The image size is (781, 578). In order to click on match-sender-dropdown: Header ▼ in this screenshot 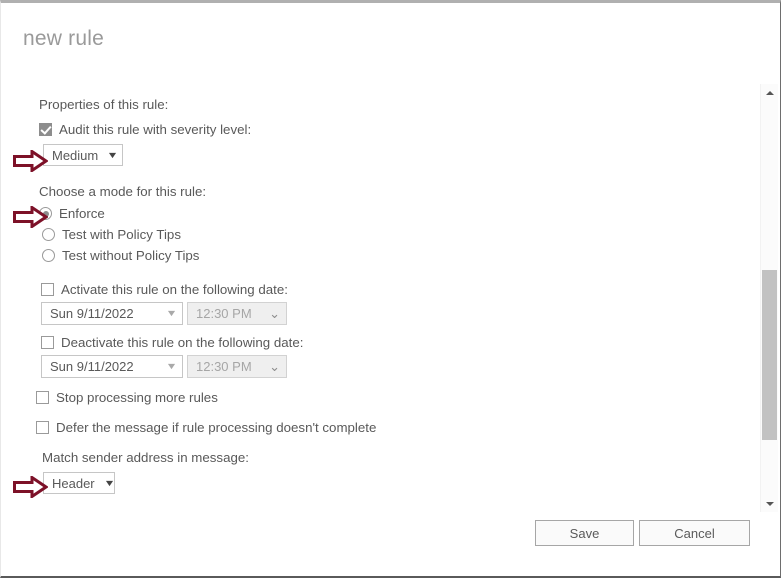, I will do `click(79, 483)`.